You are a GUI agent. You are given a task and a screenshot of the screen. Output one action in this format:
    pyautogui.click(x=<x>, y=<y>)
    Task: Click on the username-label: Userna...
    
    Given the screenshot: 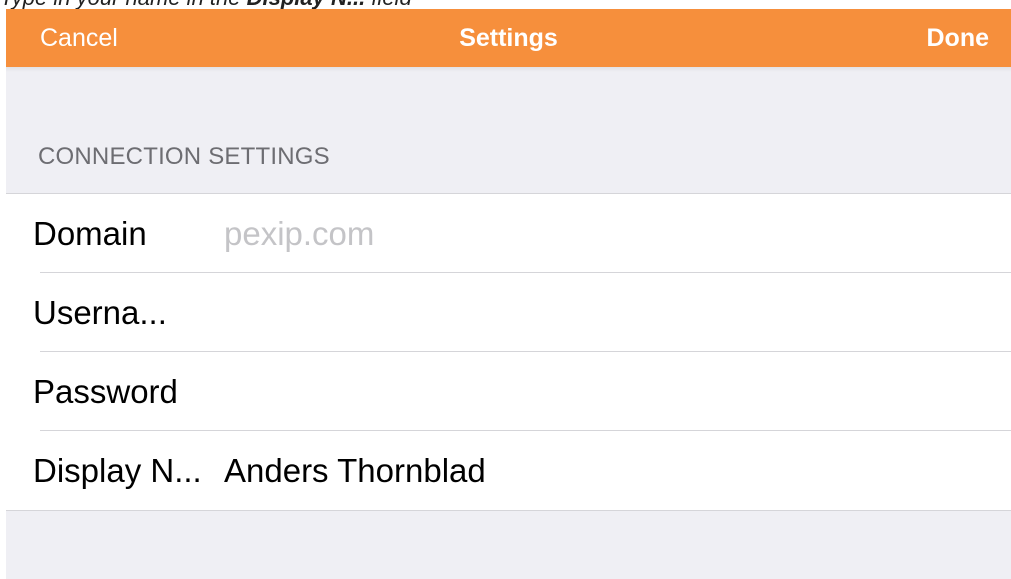 What is the action you would take?
    pyautogui.click(x=100, y=312)
    